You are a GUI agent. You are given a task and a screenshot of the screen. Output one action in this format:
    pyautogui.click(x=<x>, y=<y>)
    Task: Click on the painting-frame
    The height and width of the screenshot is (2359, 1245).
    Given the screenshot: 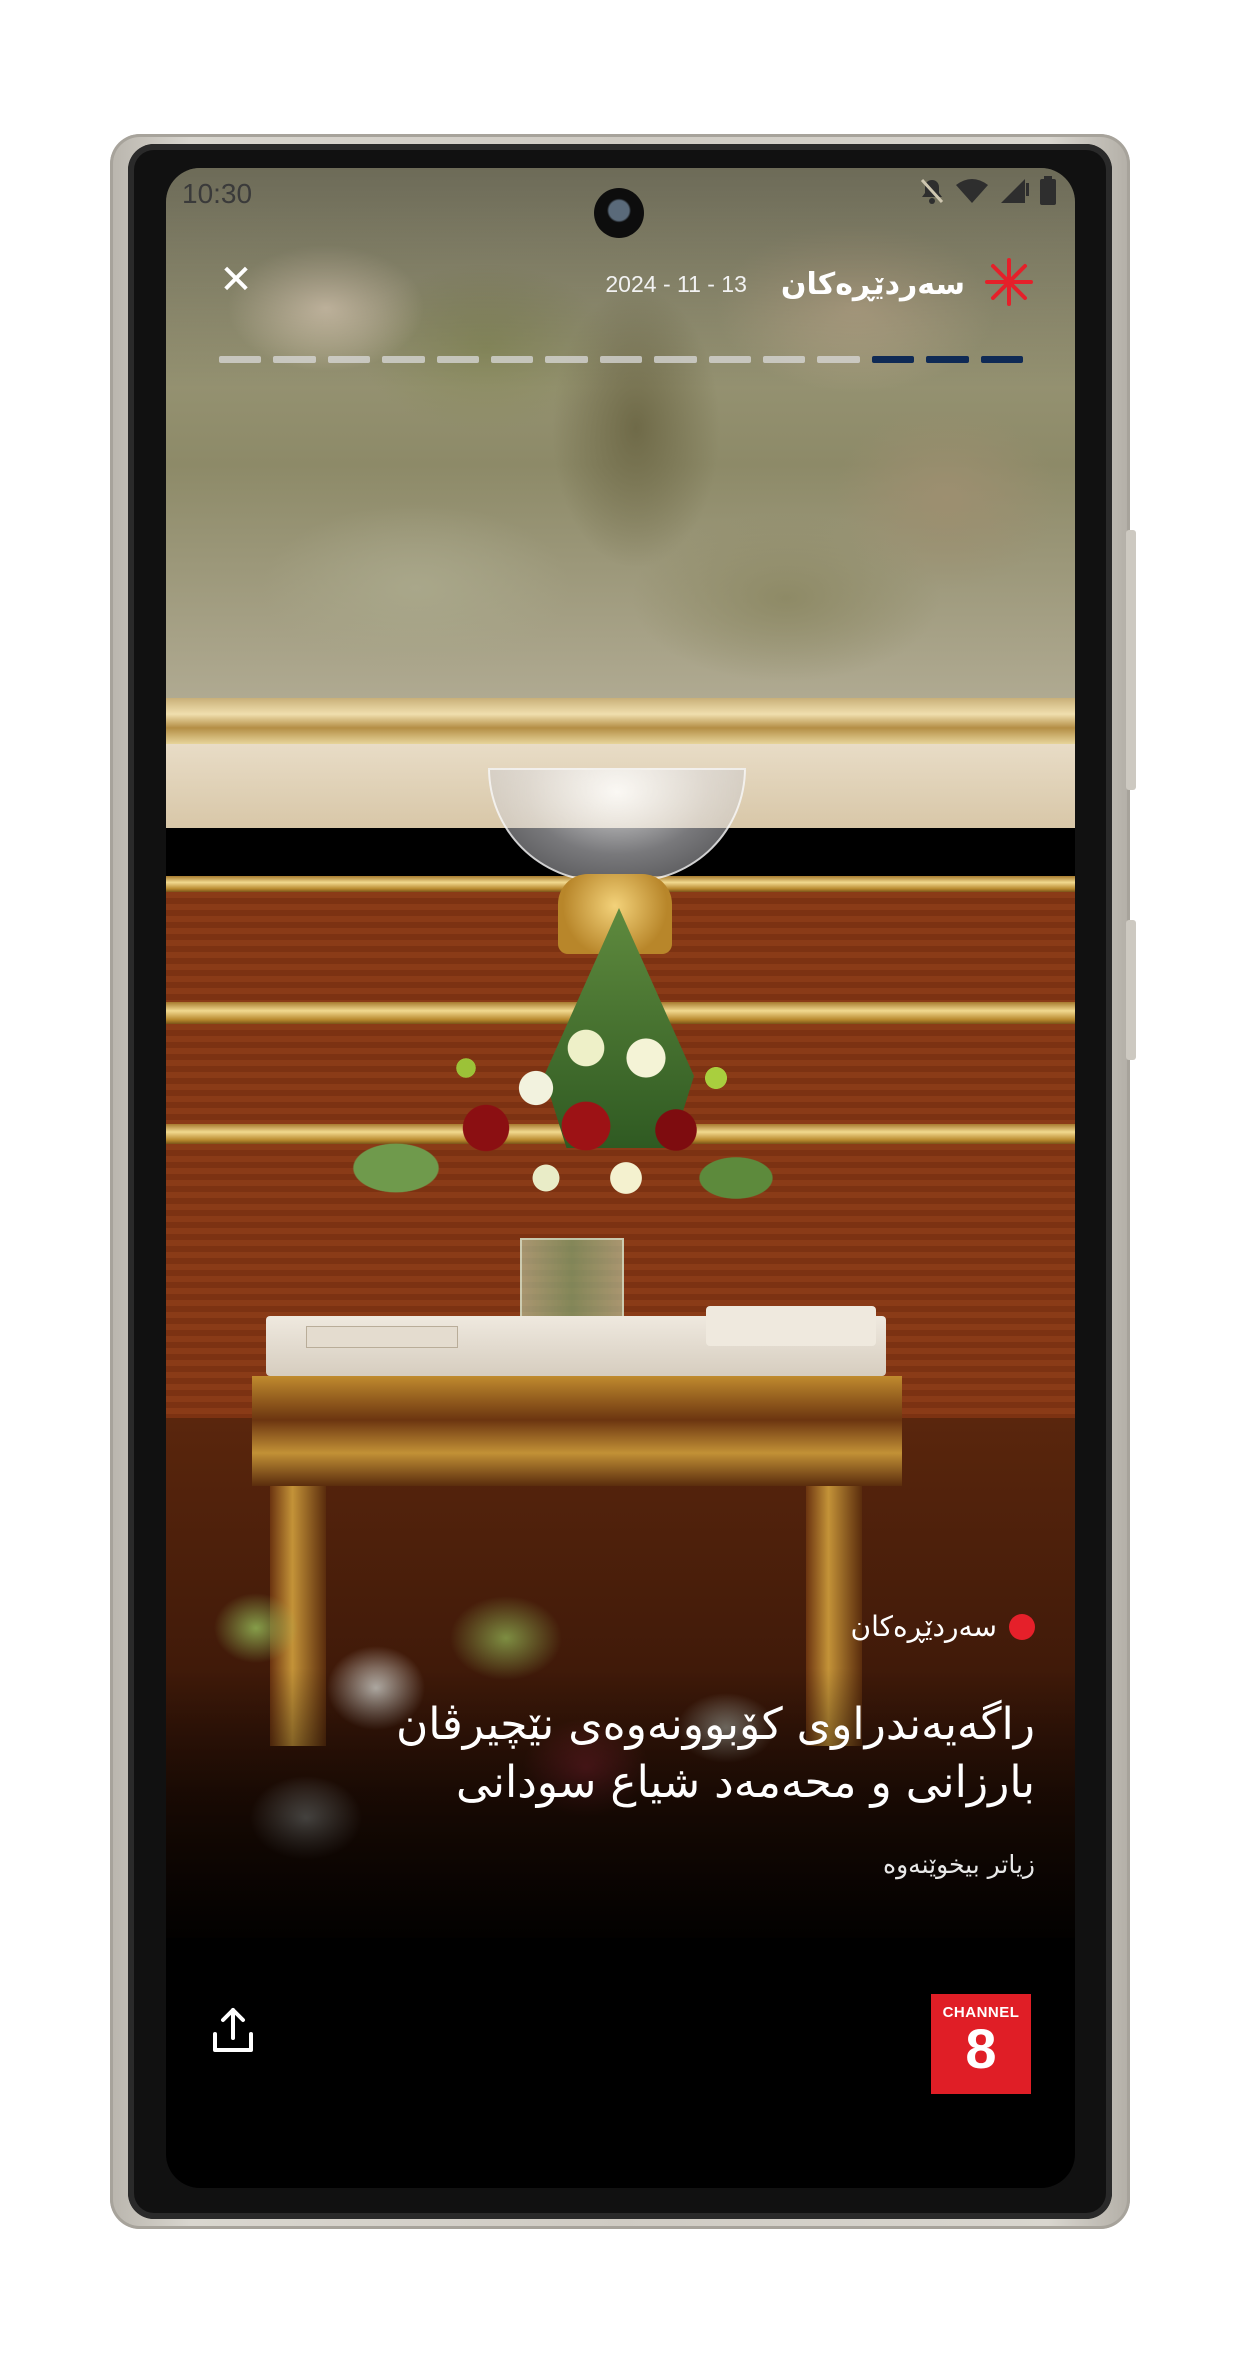 What is the action you would take?
    pyautogui.click(x=620, y=721)
    